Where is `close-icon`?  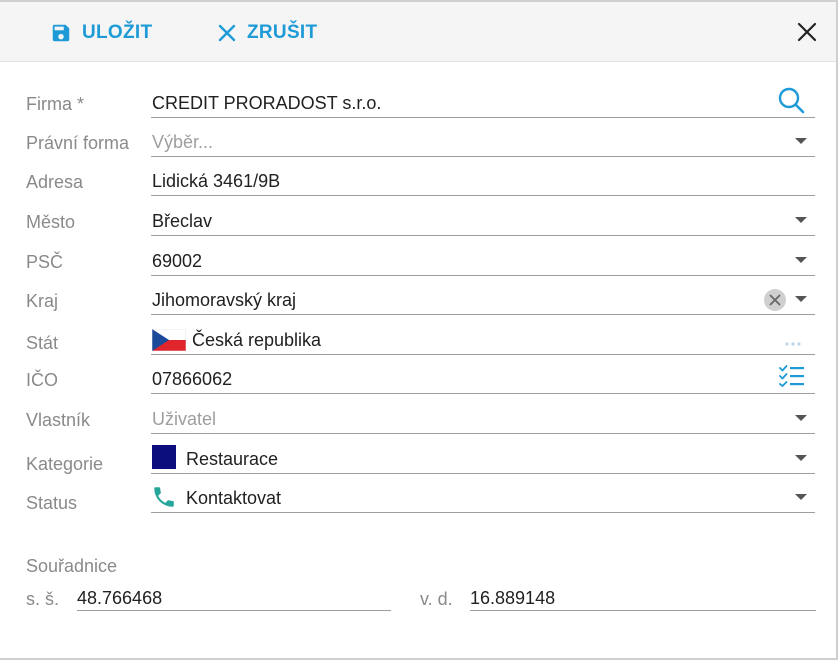
close-icon is located at coordinates (807, 32).